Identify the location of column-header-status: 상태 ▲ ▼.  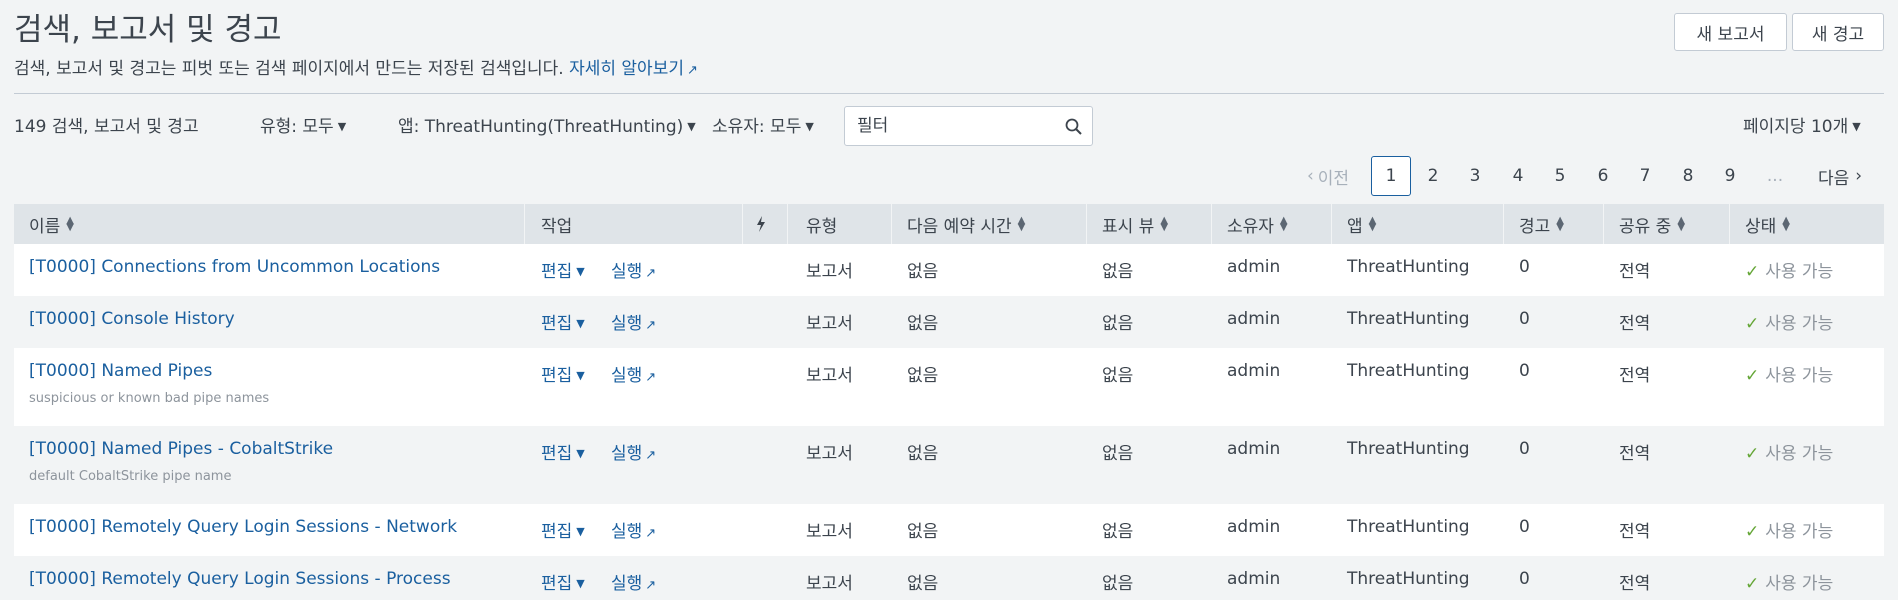
(1767, 224).